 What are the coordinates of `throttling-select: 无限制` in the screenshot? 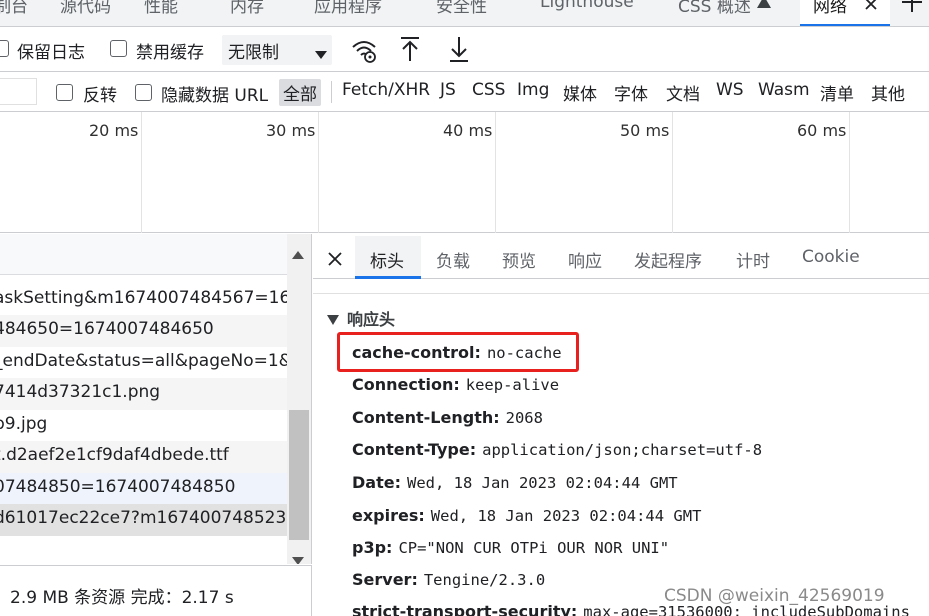 It's located at (277, 50).